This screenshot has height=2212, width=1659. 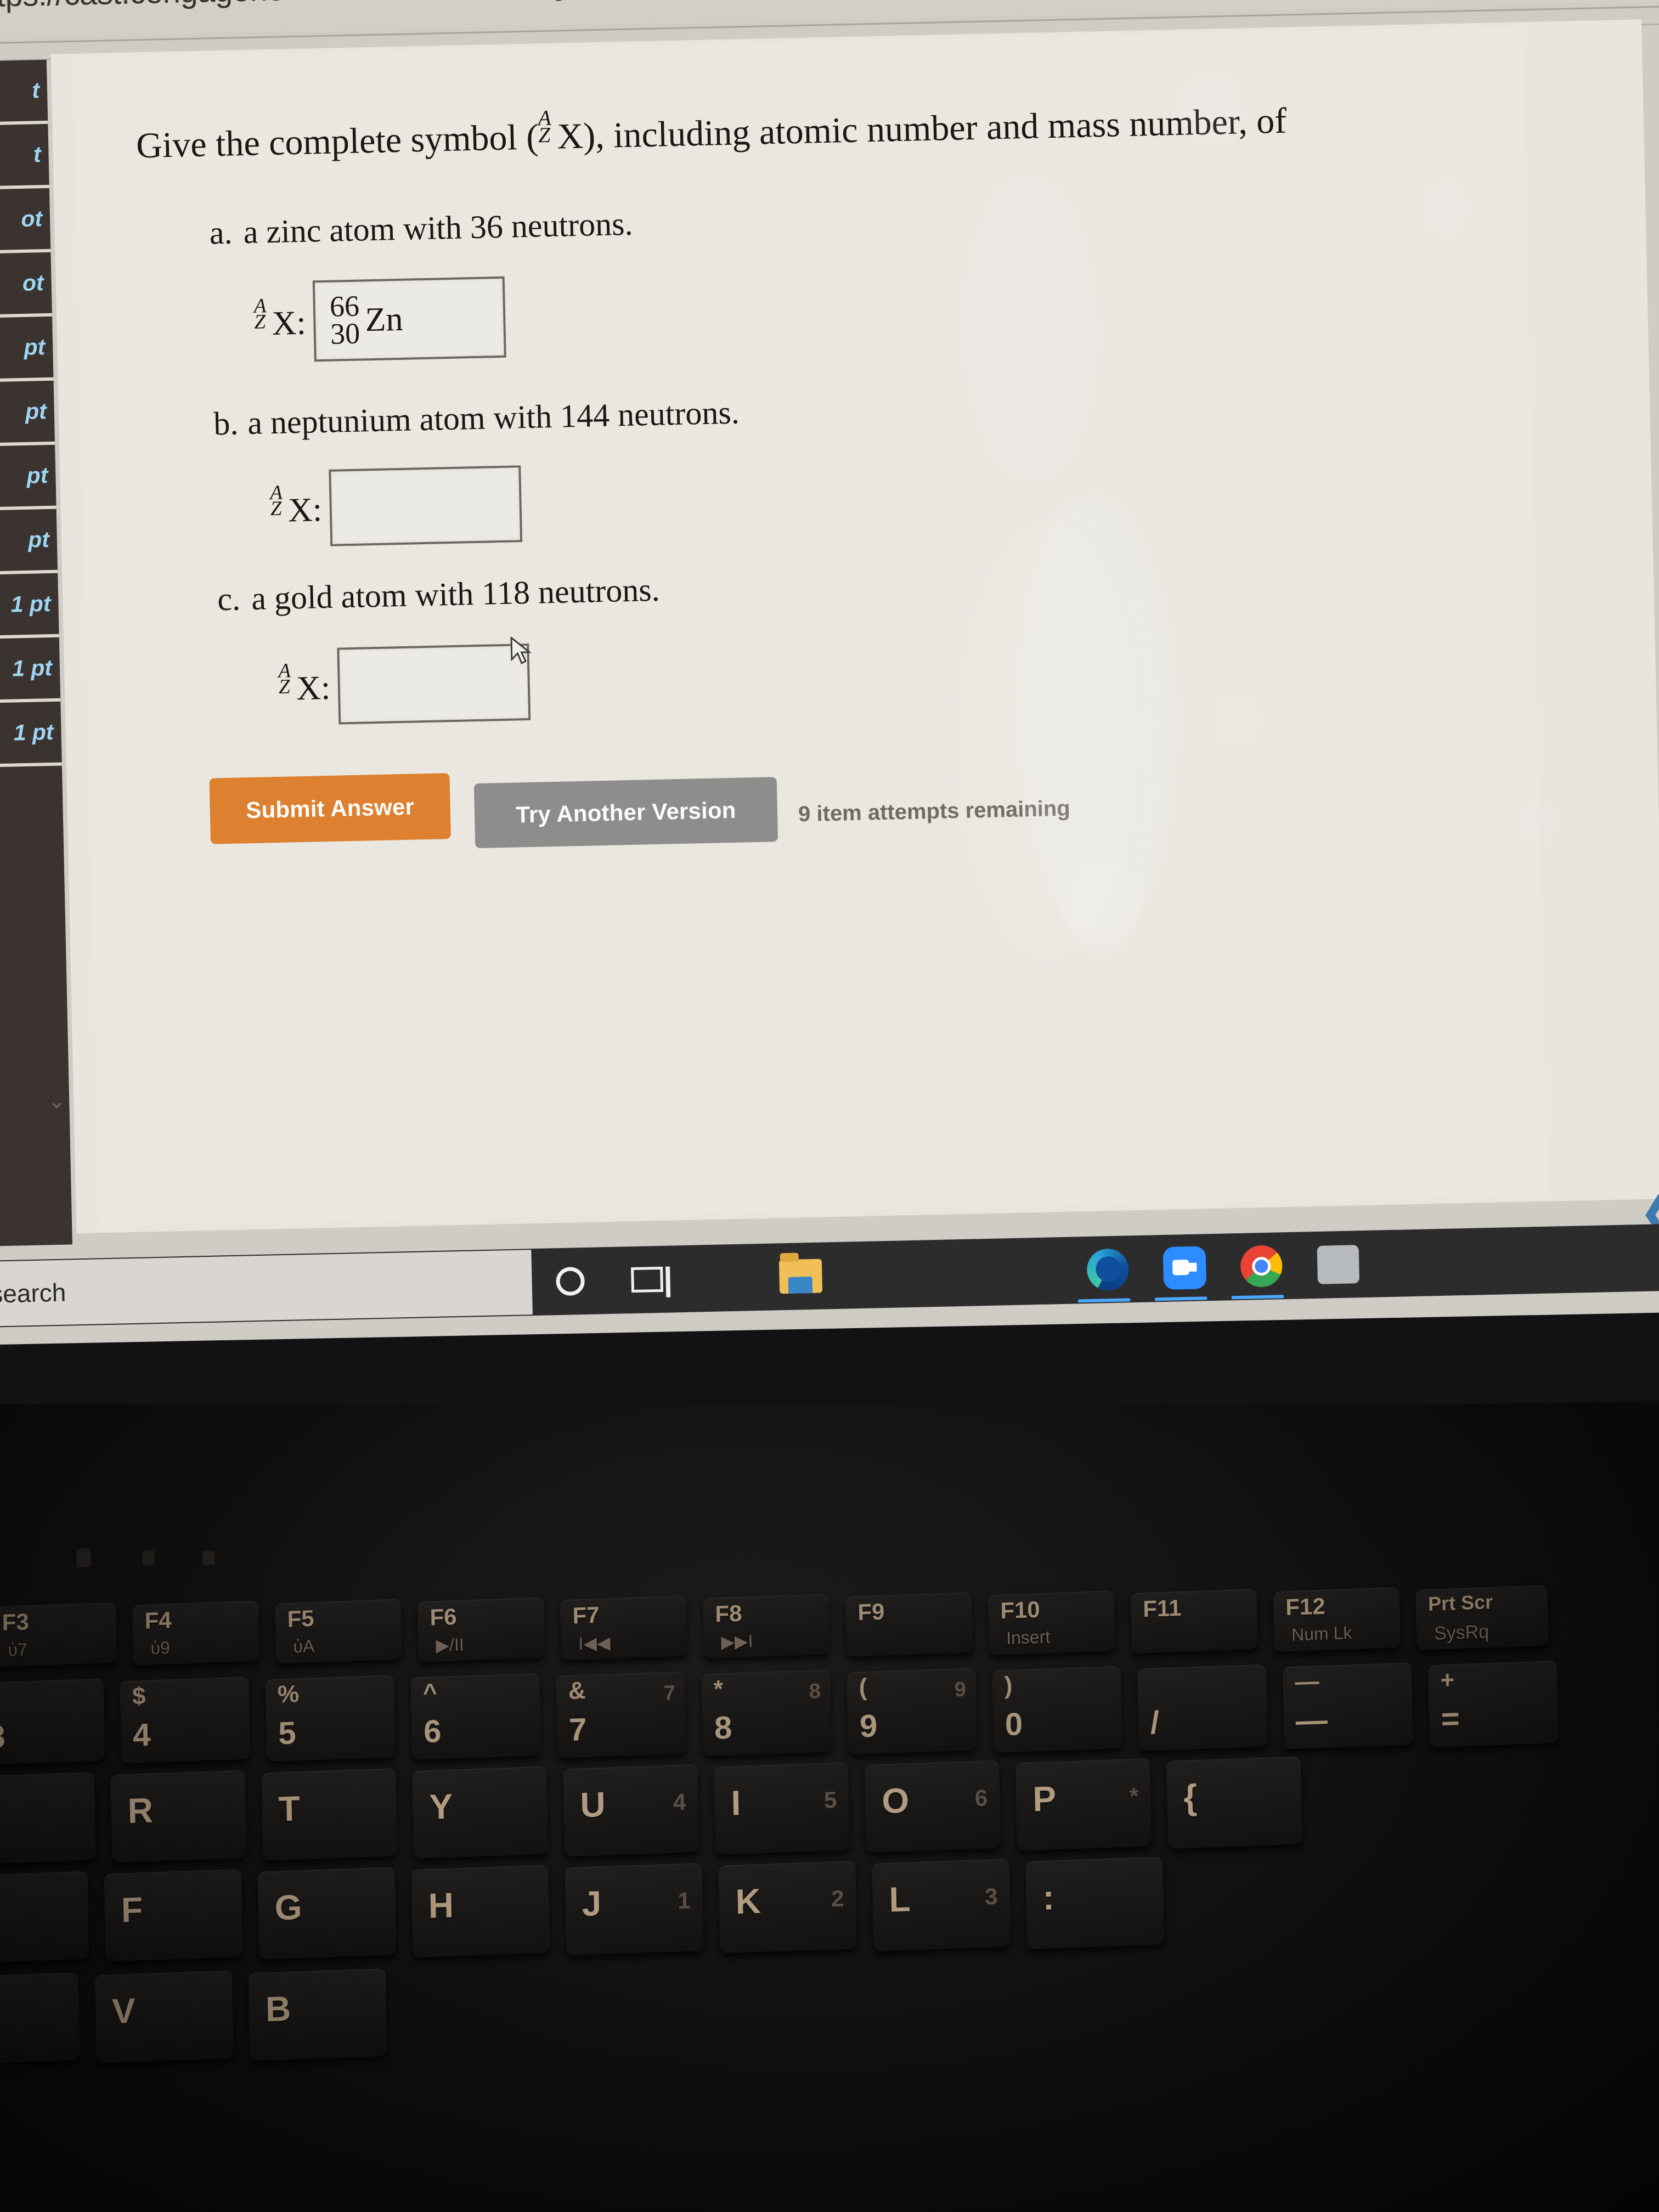 I want to click on taskbar-app-zoom, so click(x=1185, y=1268).